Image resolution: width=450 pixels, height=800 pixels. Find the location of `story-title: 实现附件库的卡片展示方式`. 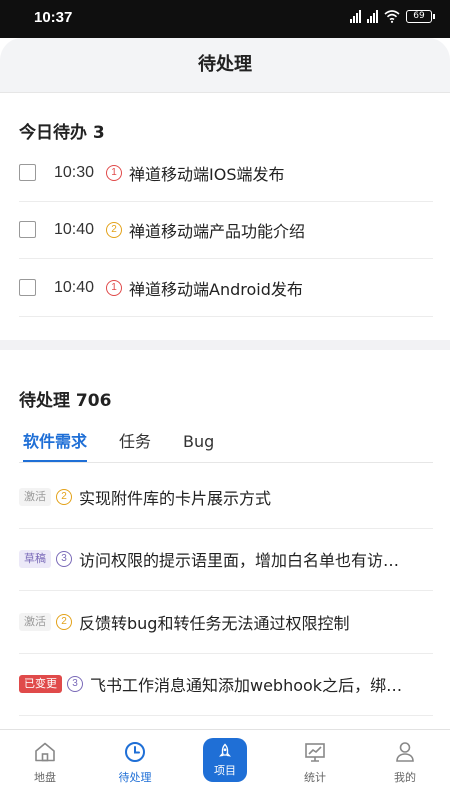

story-title: 实现附件库的卡片展示方式 is located at coordinates (175, 498).